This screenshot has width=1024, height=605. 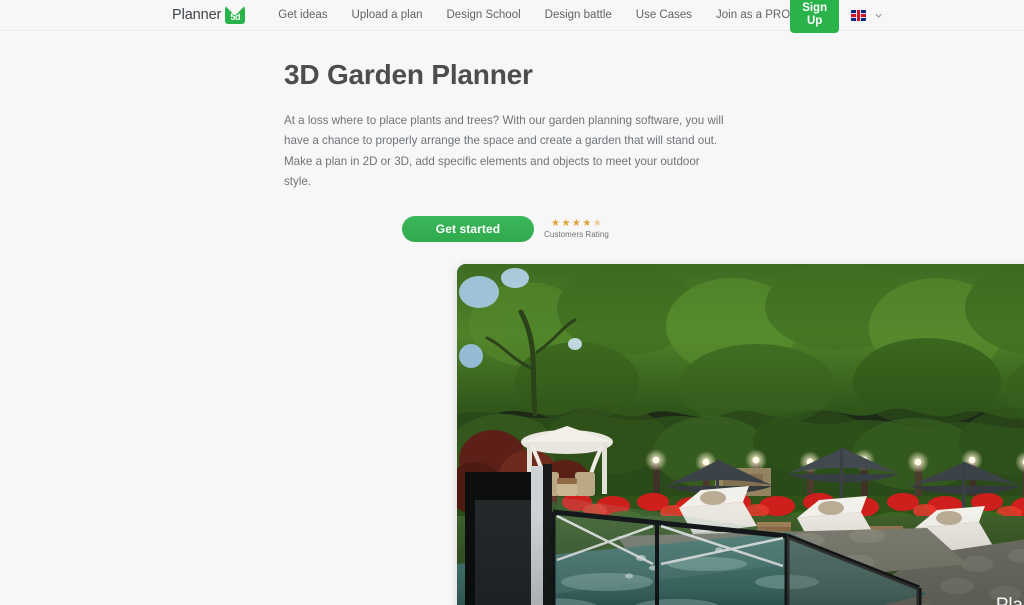 What do you see at coordinates (597, 224) in the screenshot?
I see `star-half-icon: ★` at bounding box center [597, 224].